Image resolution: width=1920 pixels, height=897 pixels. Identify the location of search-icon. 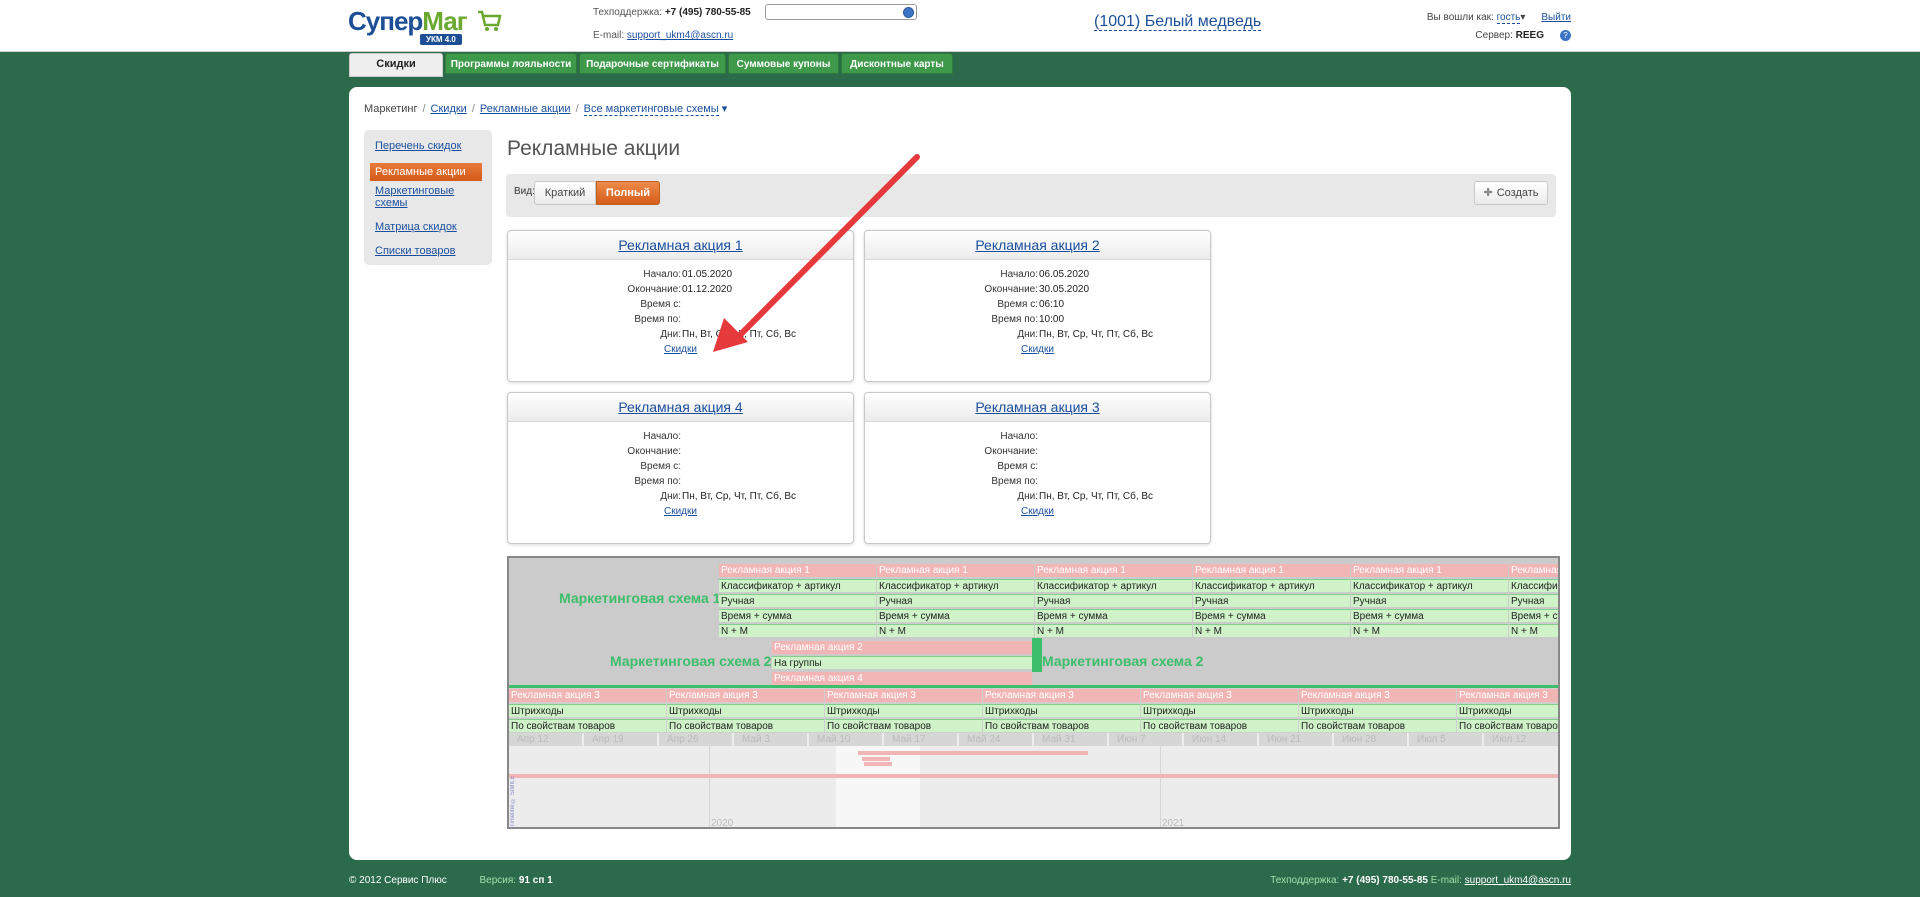
(908, 12).